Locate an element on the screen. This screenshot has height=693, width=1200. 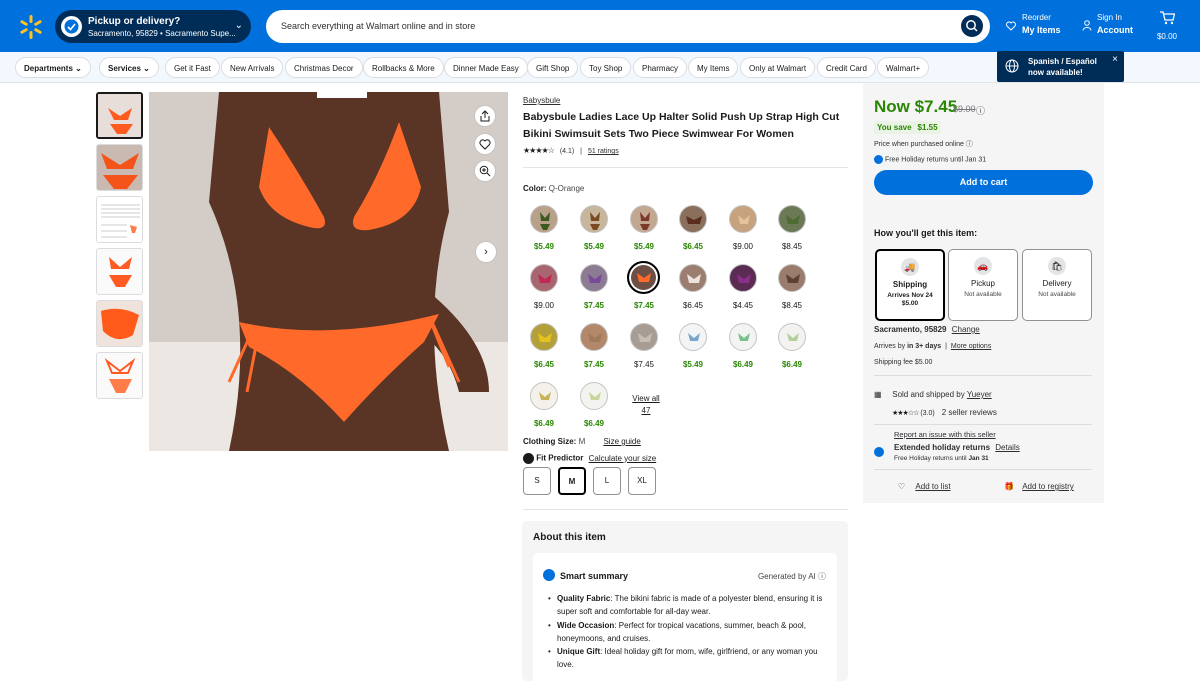
walmart-spark-logo is located at coordinates (31, 27).